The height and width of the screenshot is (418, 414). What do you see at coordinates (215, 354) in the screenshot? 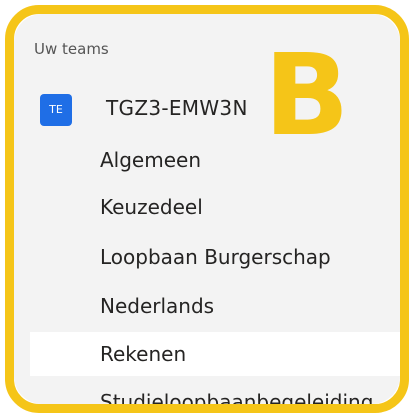
I see `channel-item-rekenen: Rekenen` at bounding box center [215, 354].